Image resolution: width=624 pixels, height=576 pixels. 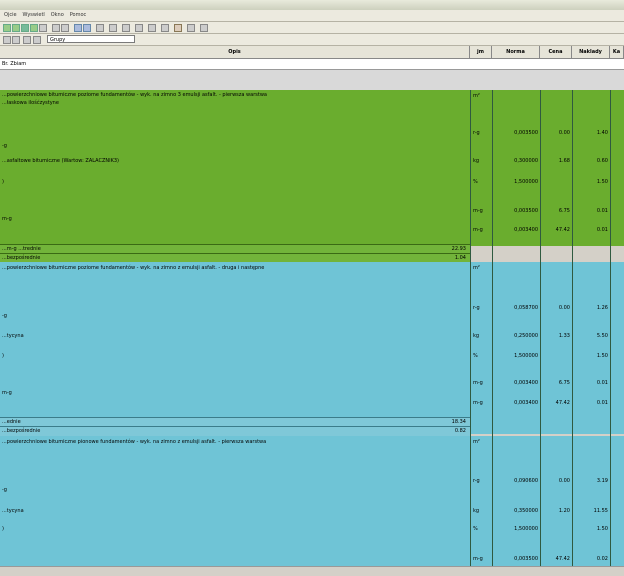 What do you see at coordinates (34, 28) in the screenshot?
I see `print-icon` at bounding box center [34, 28].